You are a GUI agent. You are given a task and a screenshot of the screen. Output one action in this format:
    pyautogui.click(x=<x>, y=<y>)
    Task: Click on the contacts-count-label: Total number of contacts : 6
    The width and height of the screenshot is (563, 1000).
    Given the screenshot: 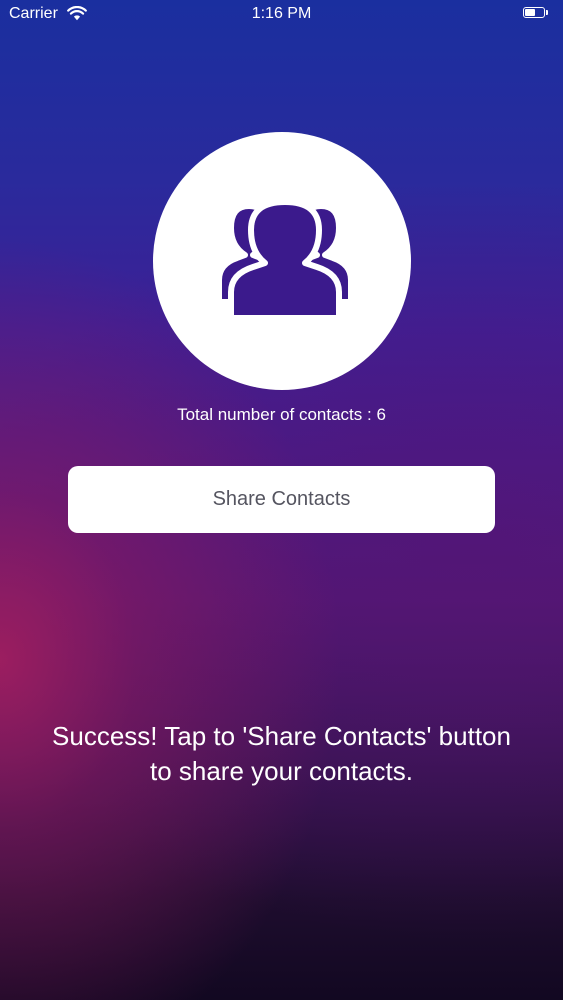 What is the action you would take?
    pyautogui.click(x=281, y=414)
    